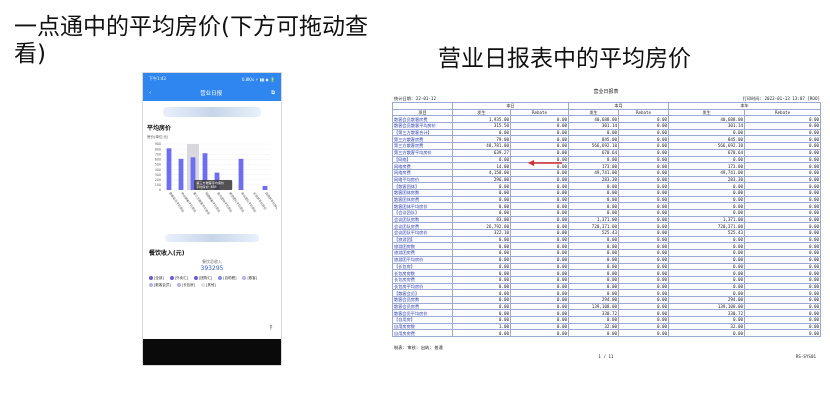  Describe the element at coordinates (271, 329) in the screenshot. I see `back-to-top-icon: ⤒` at that location.